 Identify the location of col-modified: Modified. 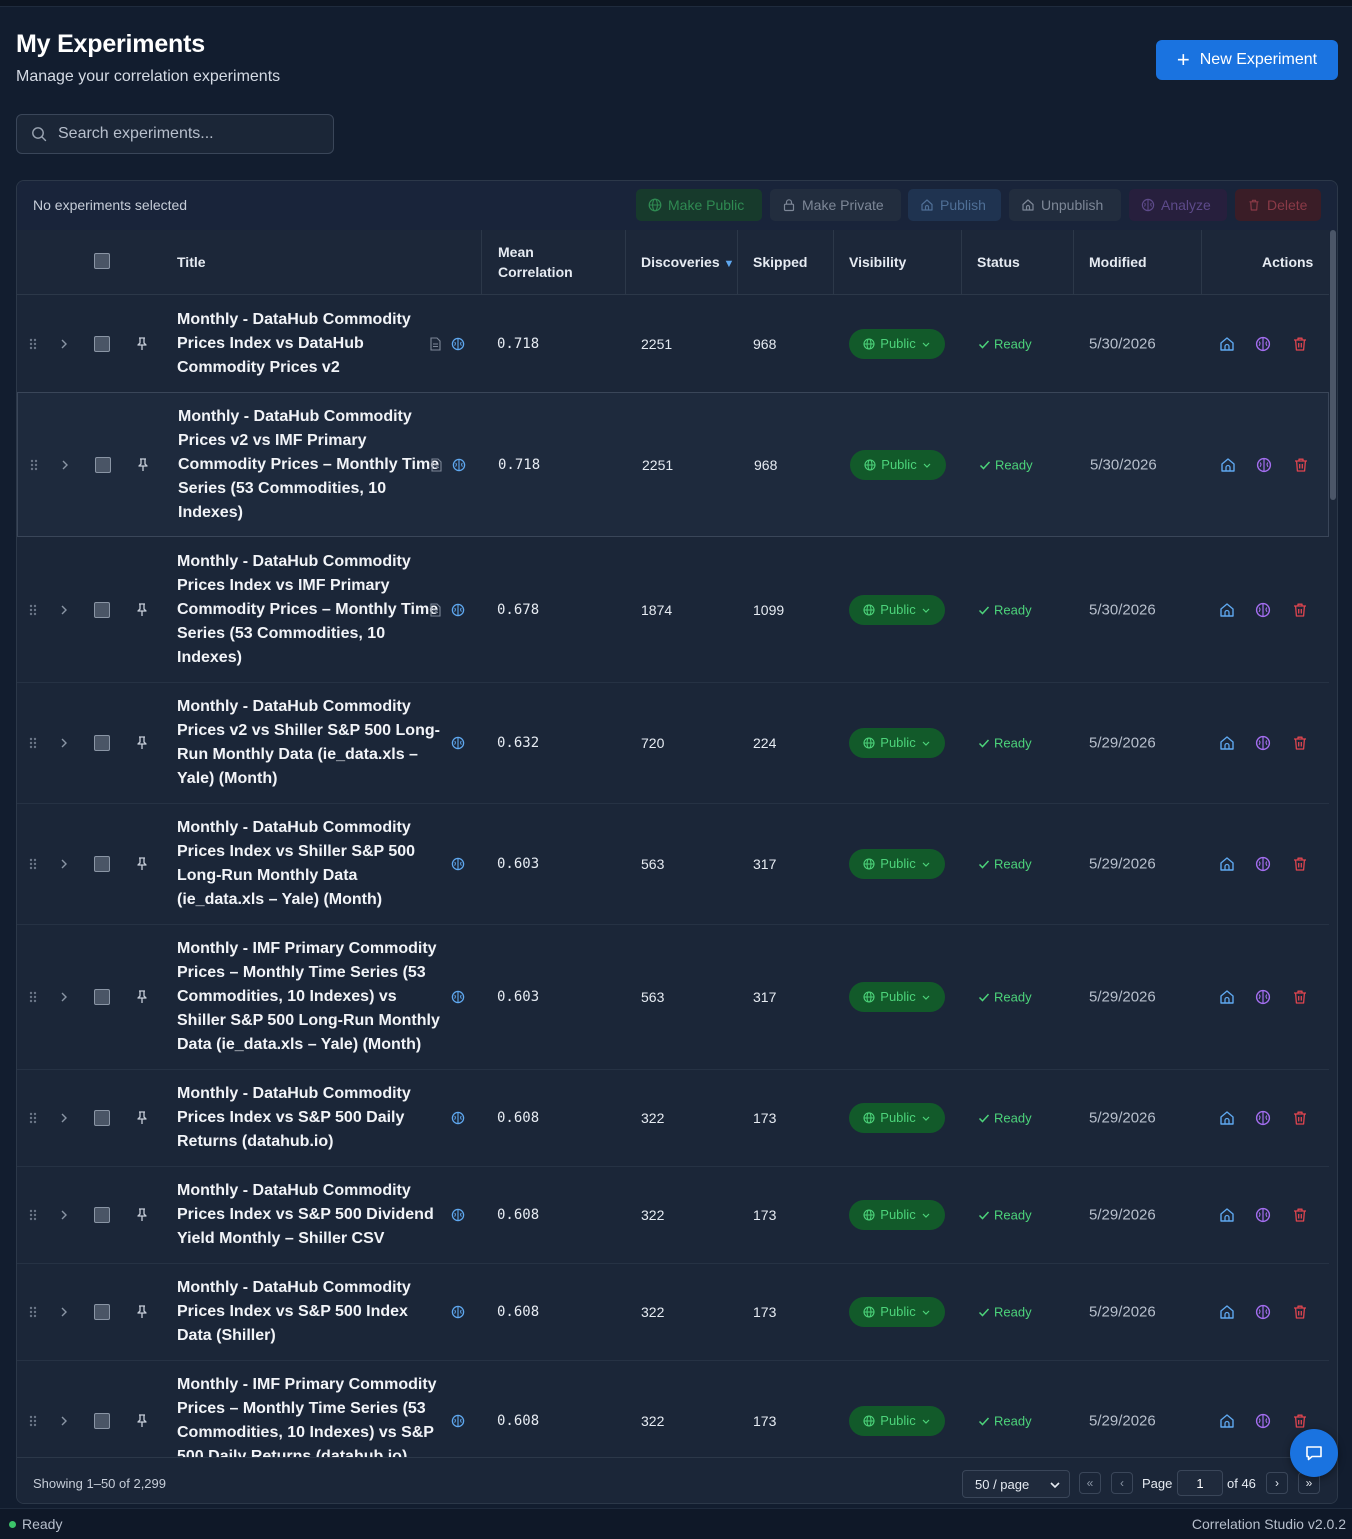
(1118, 262).